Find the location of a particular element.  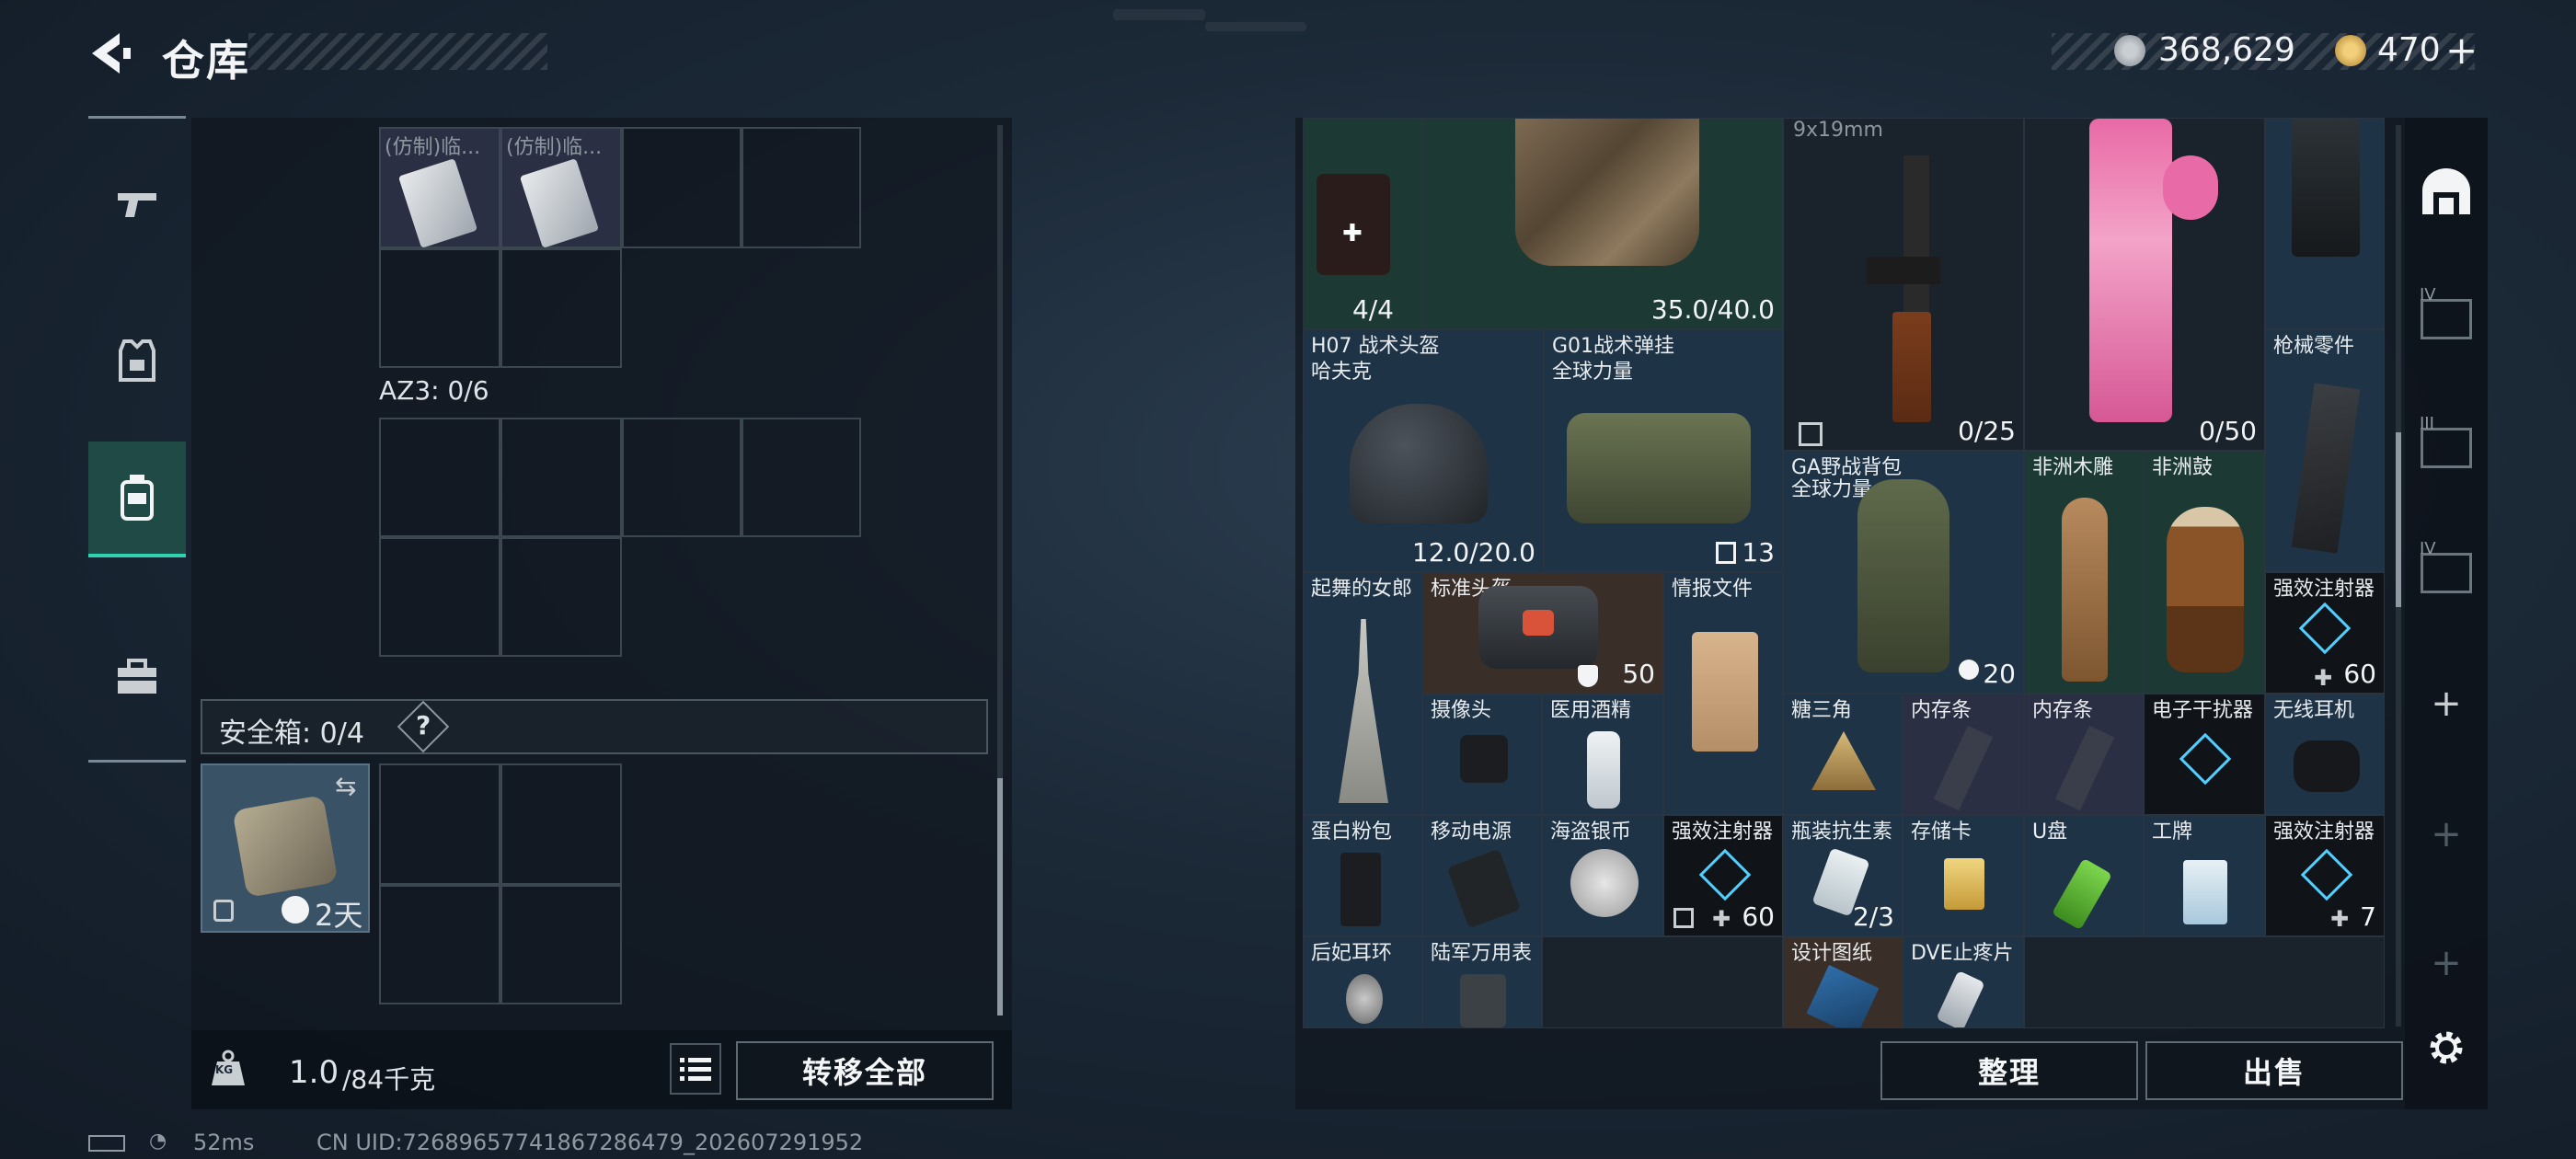

ram-icon is located at coordinates (1963, 768).